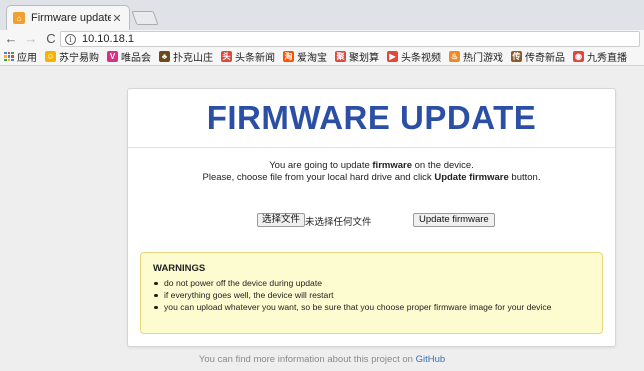 This screenshot has height=371, width=644. What do you see at coordinates (193, 58) in the screenshot?
I see `bookmark-label: 扑克山庄` at bounding box center [193, 58].